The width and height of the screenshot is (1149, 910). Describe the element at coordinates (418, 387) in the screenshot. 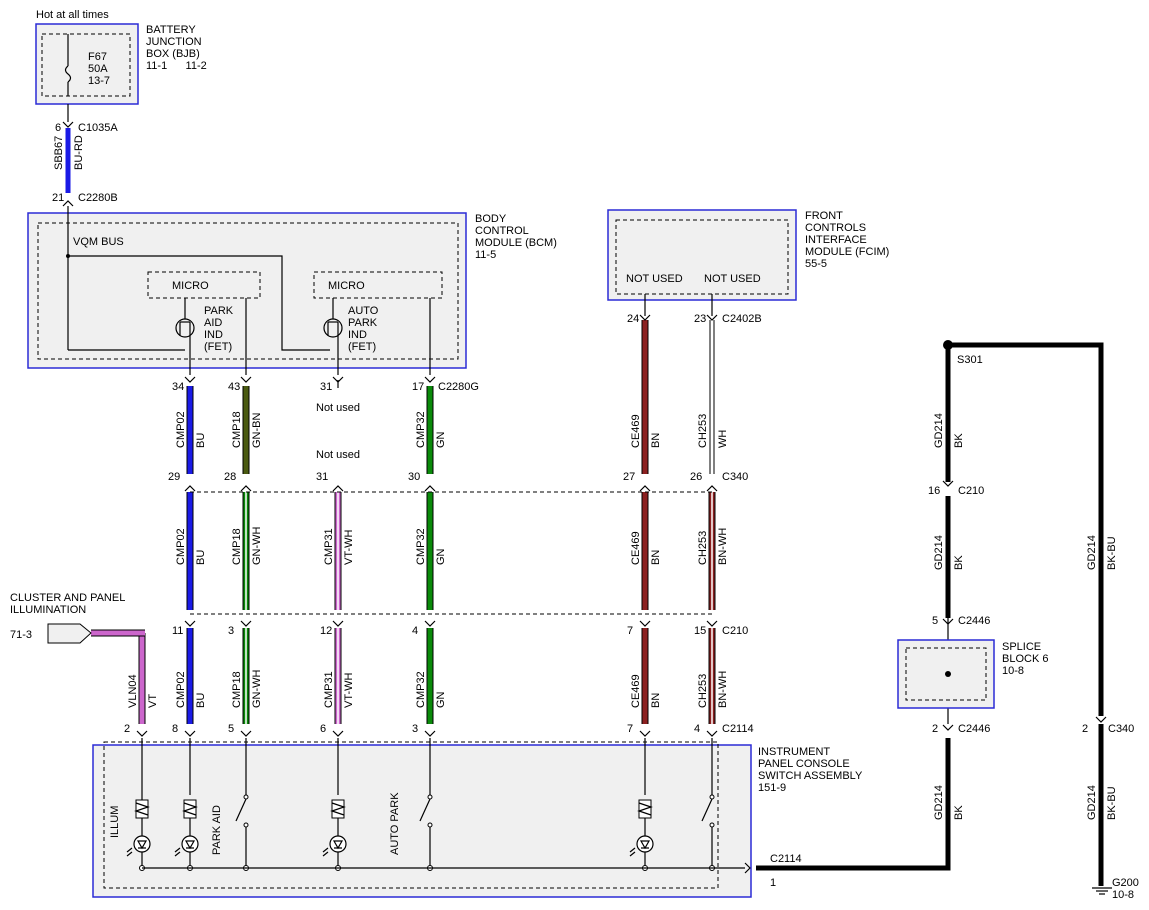

I see `top-pin-label: 17` at that location.